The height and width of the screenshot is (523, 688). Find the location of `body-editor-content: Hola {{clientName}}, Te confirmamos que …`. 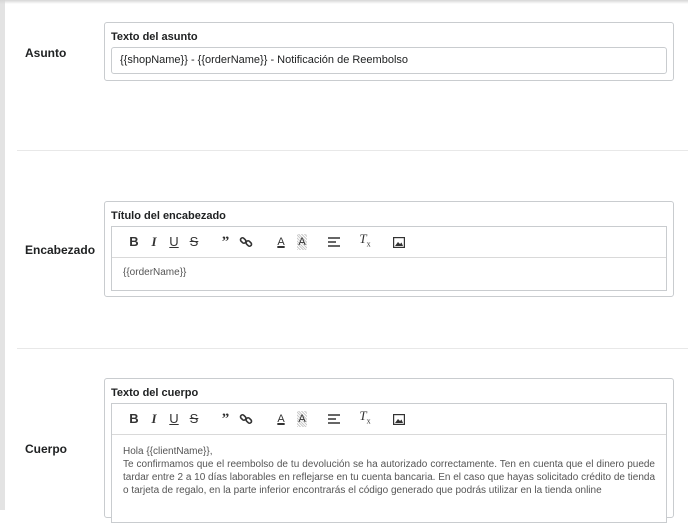

body-editor-content: Hola {{clientName}}, Te confirmamos que … is located at coordinates (389, 478).